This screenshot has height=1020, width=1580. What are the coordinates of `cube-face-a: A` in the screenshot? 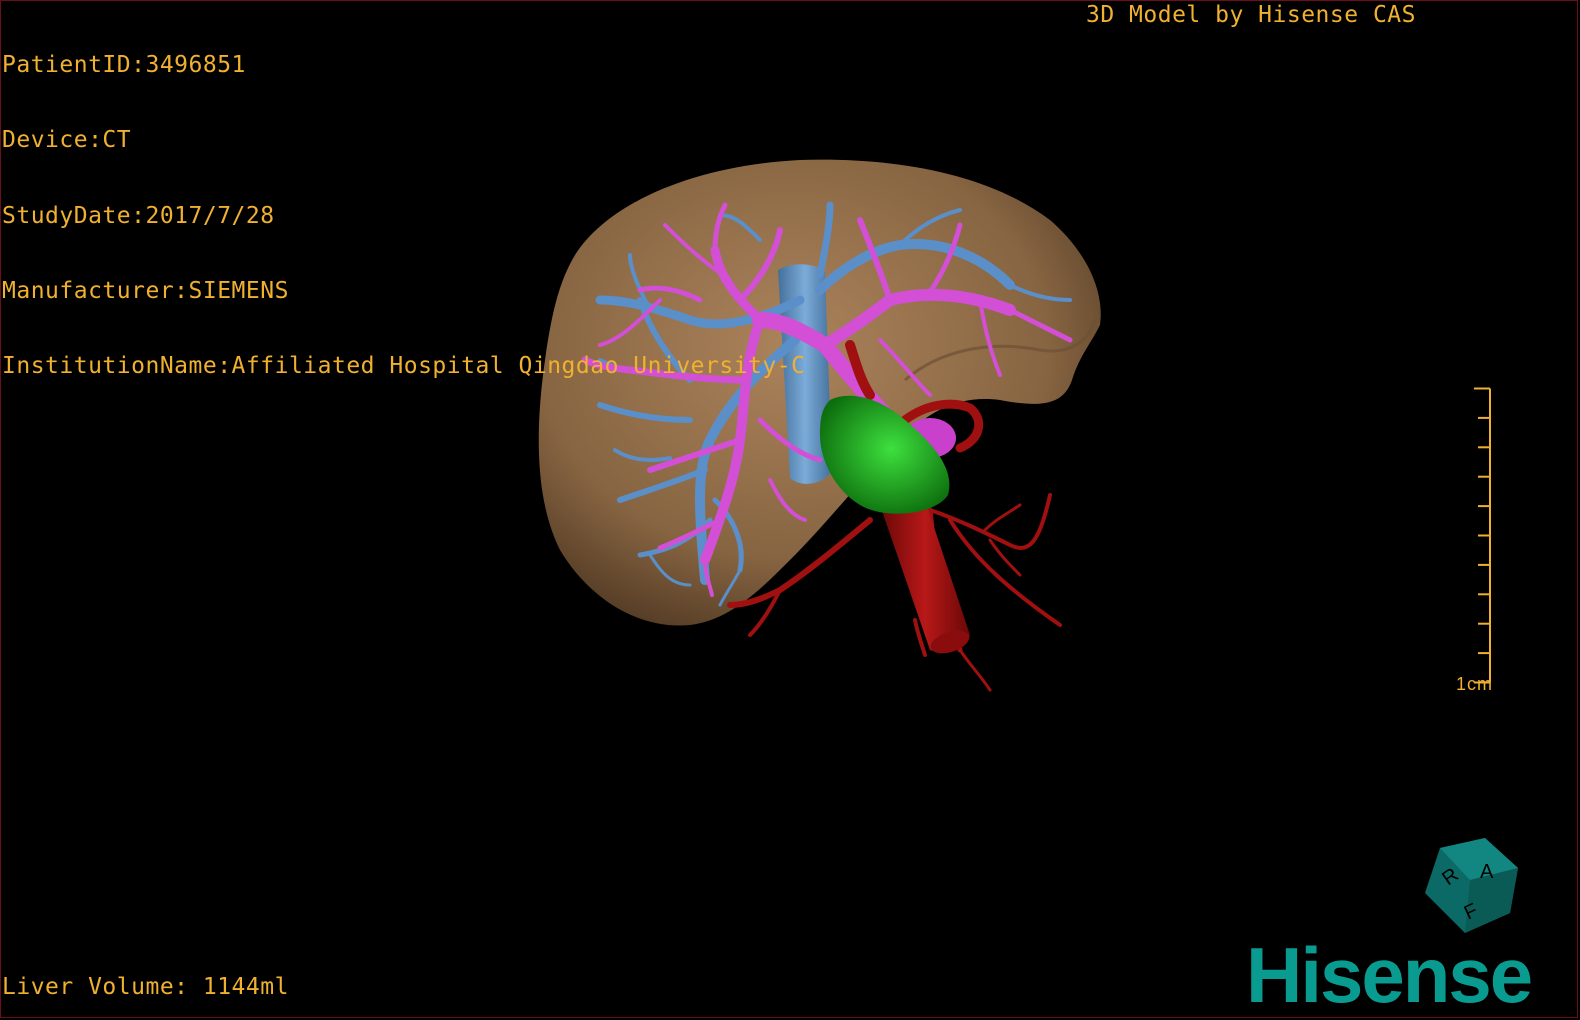 It's located at (1487, 872).